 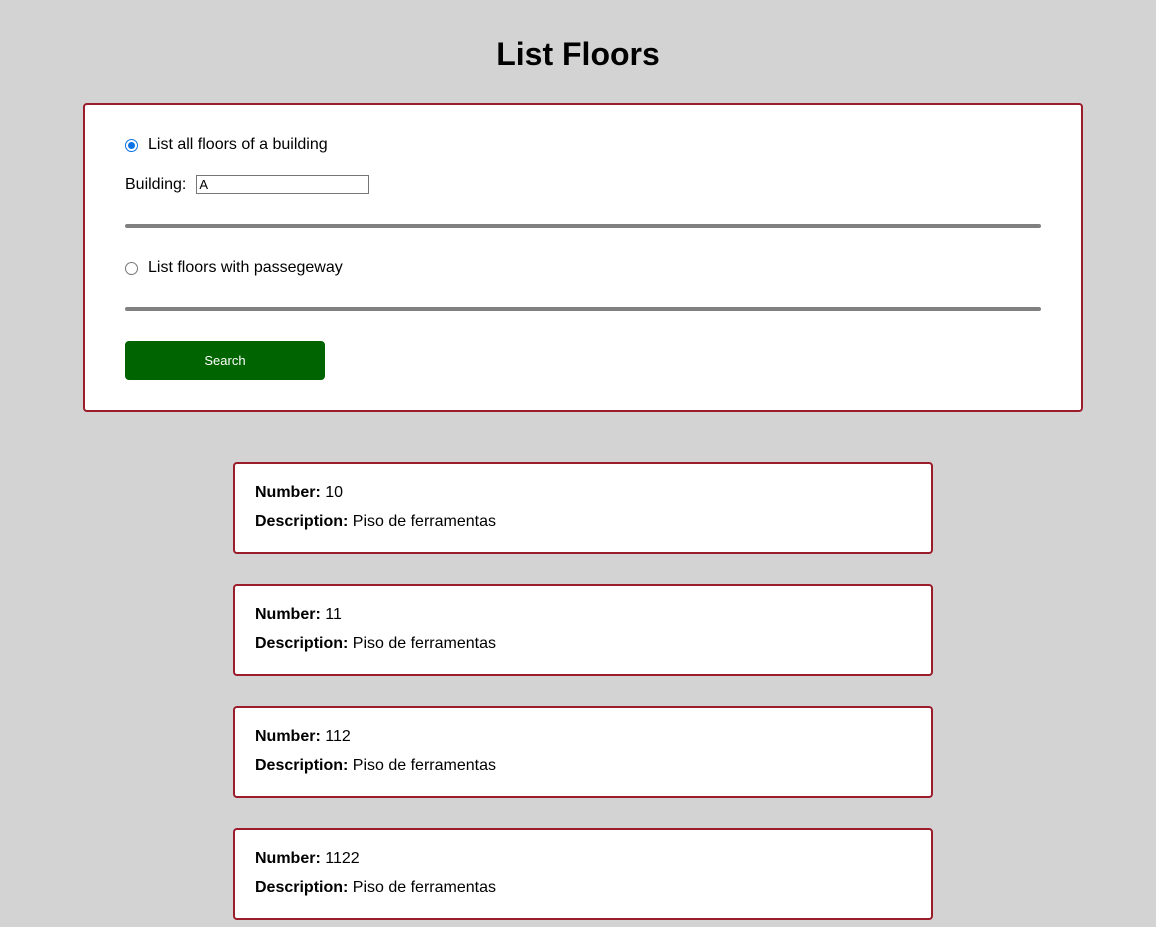 I want to click on floor-number: 112, so click(x=338, y=736).